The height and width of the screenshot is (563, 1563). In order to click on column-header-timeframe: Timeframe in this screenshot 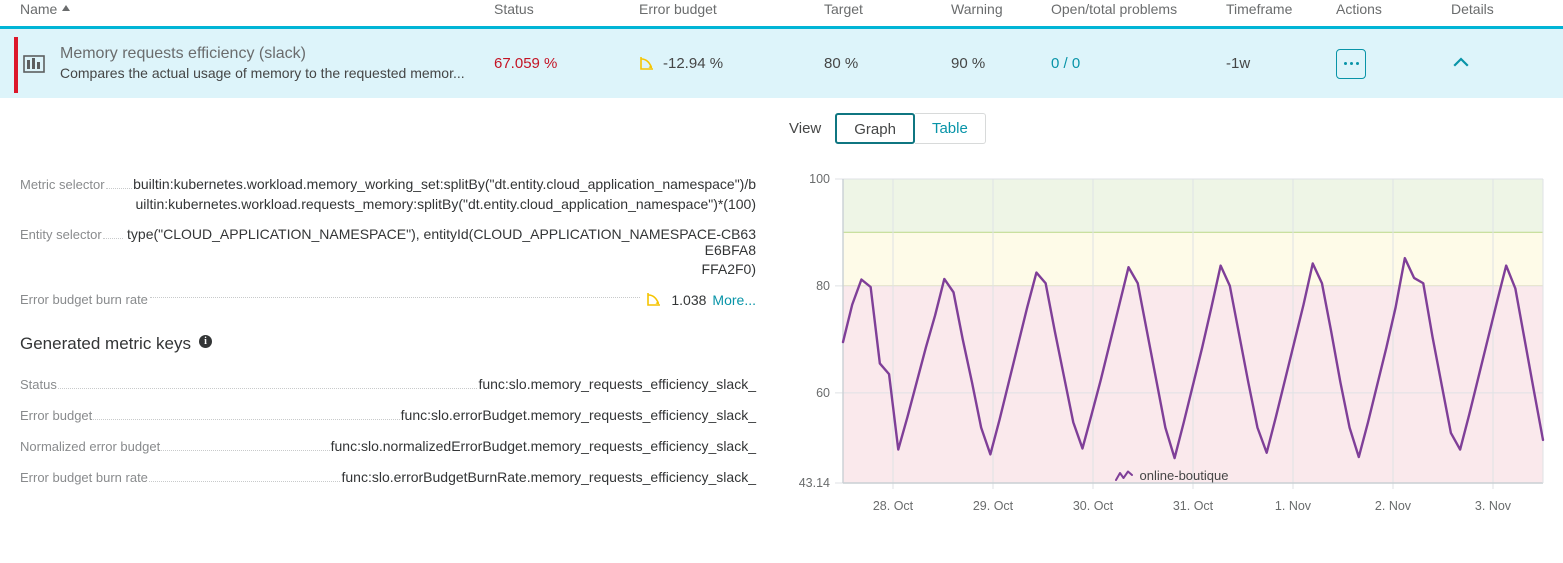, I will do `click(1281, 8)`.